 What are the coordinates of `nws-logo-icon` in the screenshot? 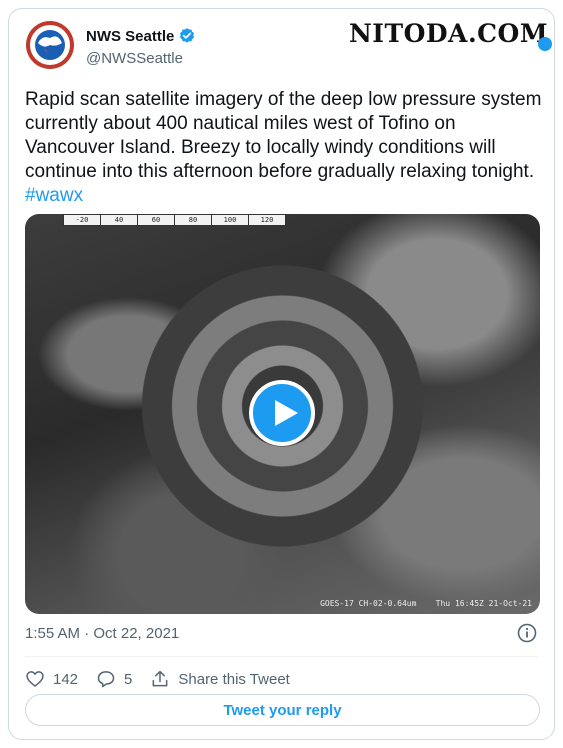 It's located at (50, 45).